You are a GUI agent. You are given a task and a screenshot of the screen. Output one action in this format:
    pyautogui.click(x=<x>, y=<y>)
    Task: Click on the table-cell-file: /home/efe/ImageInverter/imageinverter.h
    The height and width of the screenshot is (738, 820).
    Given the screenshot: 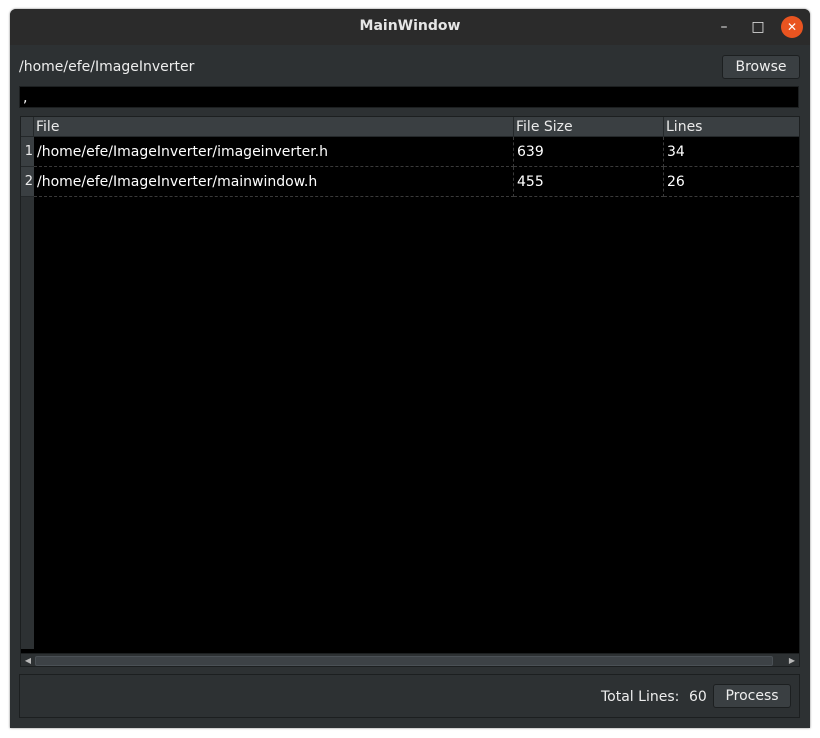 What is the action you would take?
    pyautogui.click(x=274, y=152)
    